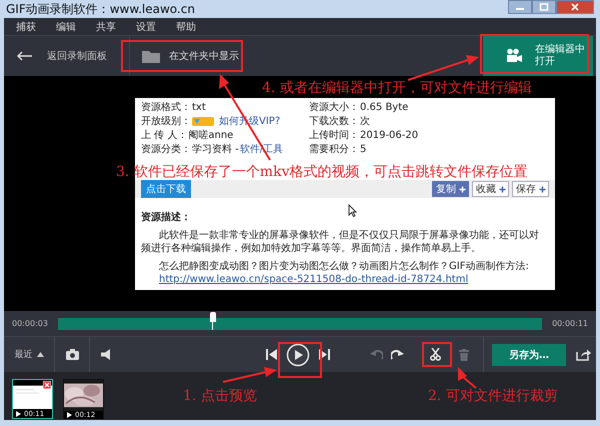 This screenshot has width=600, height=426. I want to click on speaker-icon, so click(107, 354).